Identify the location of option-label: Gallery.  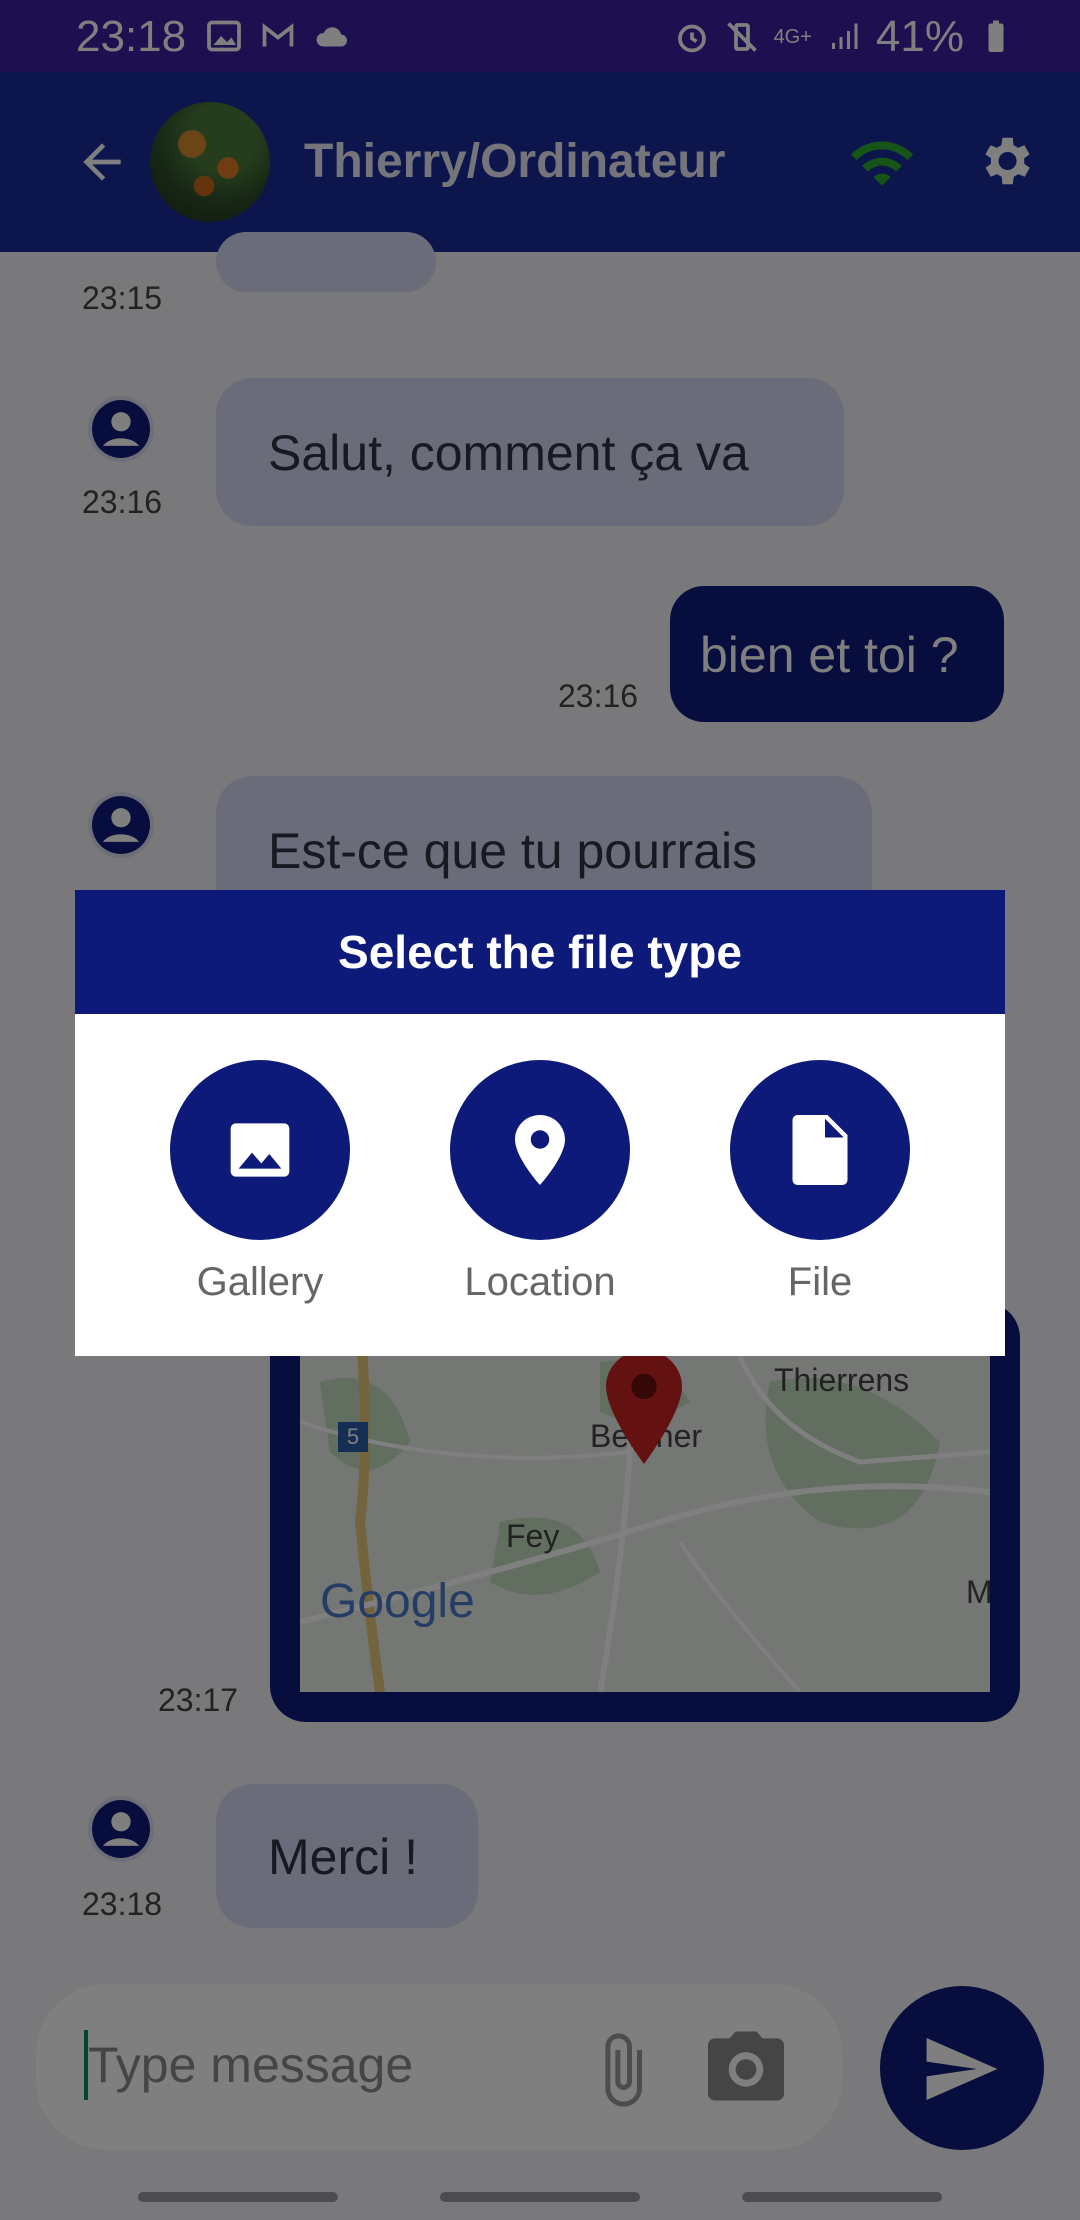
(260, 1282).